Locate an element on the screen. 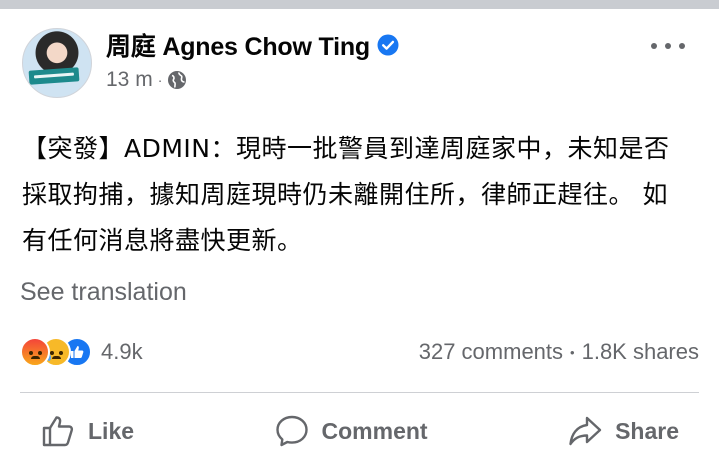 This screenshot has width=719, height=470. comment-label: Comment is located at coordinates (374, 430).